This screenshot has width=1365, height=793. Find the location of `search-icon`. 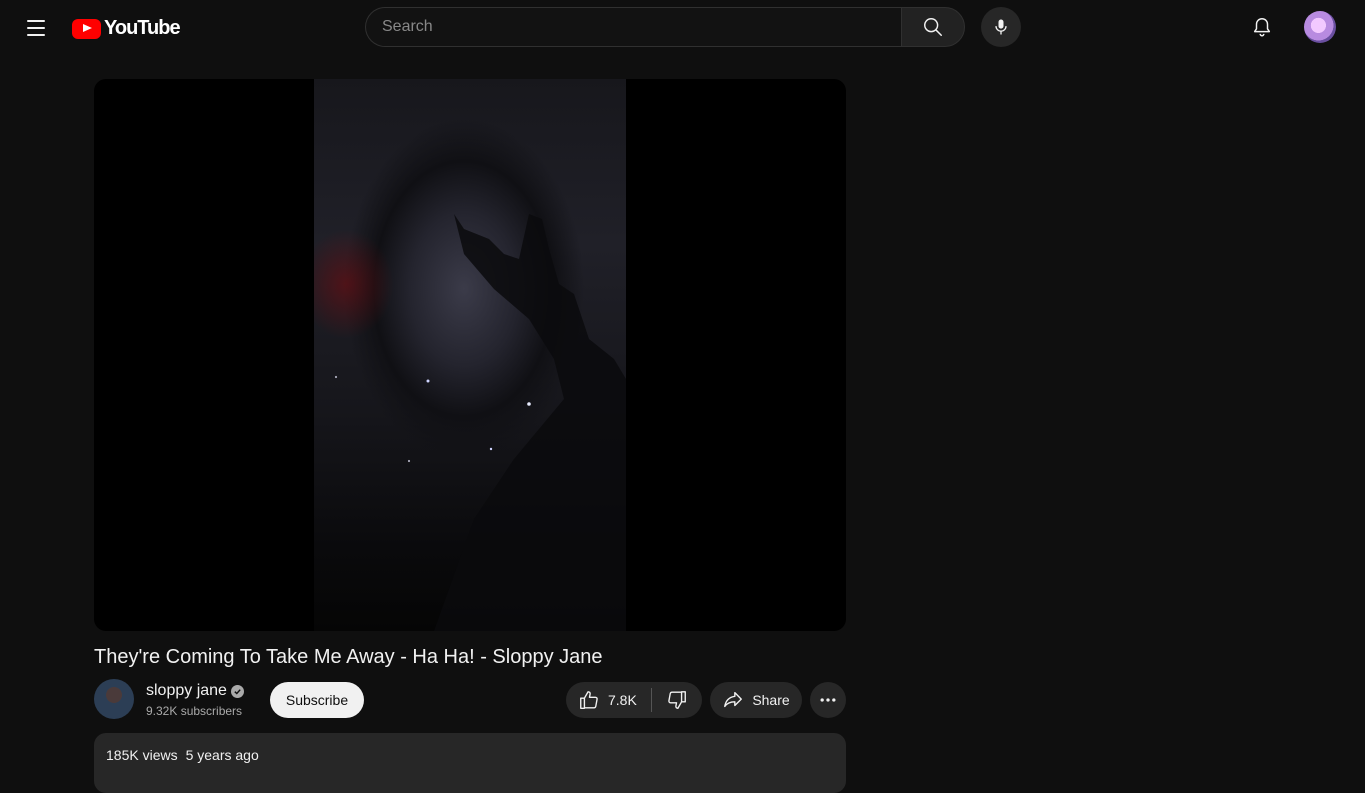

search-icon is located at coordinates (933, 27).